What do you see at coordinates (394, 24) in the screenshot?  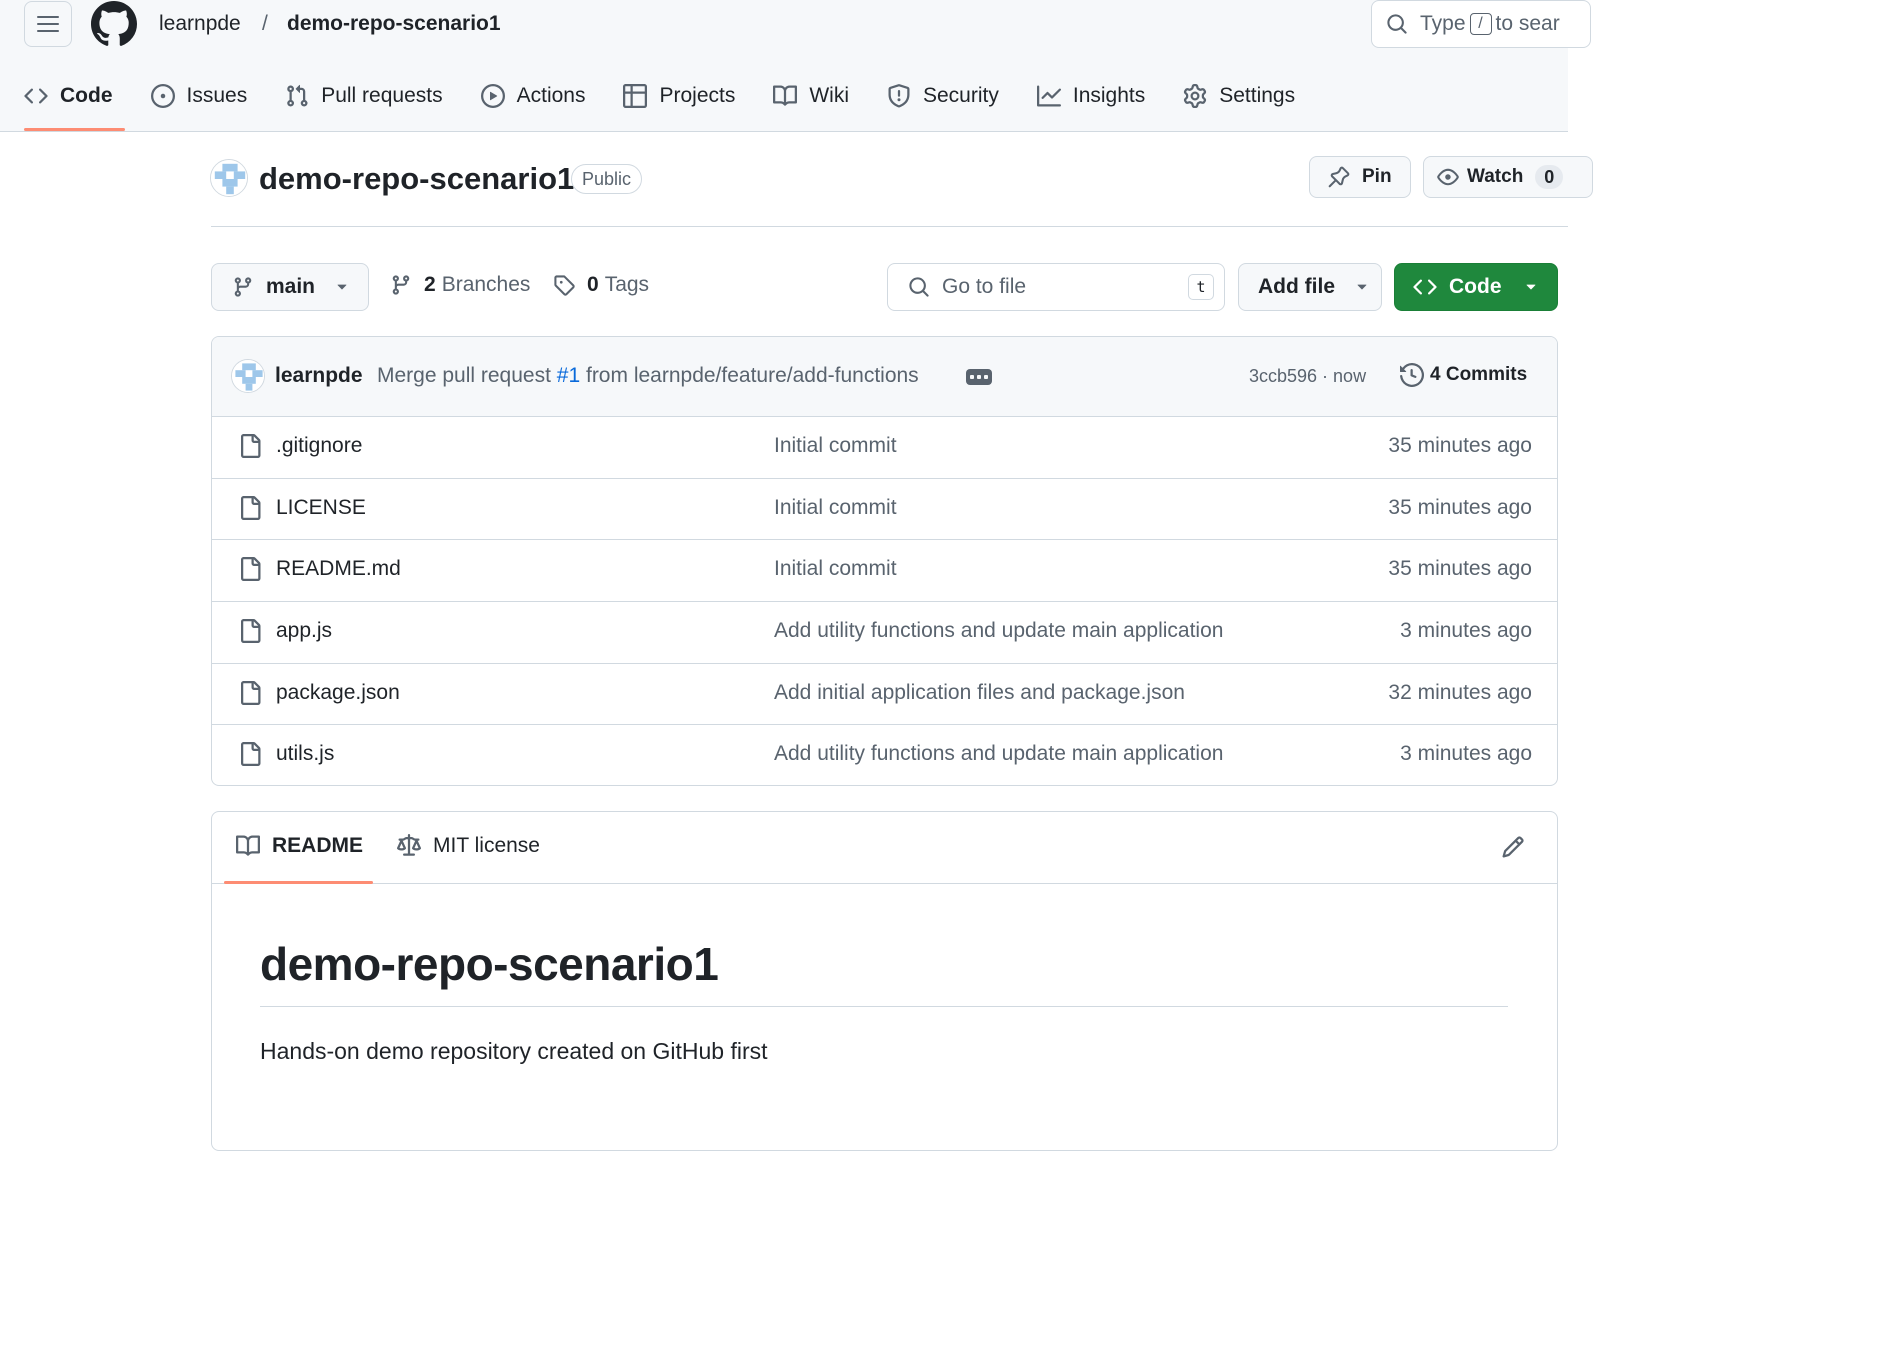 I see `breadcrumb-repo-link: demo-repo-scenario1` at bounding box center [394, 24].